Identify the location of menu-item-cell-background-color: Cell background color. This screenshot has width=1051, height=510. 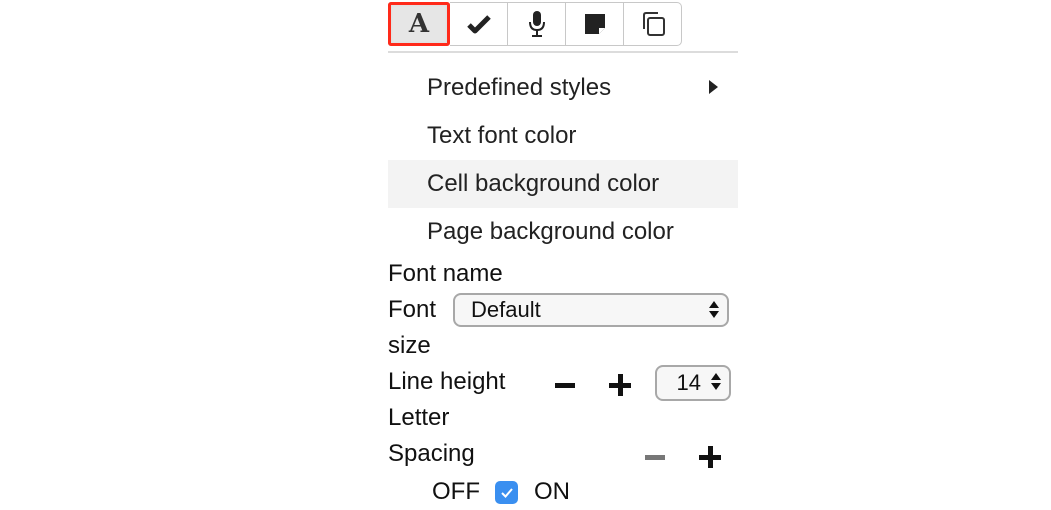
(563, 184).